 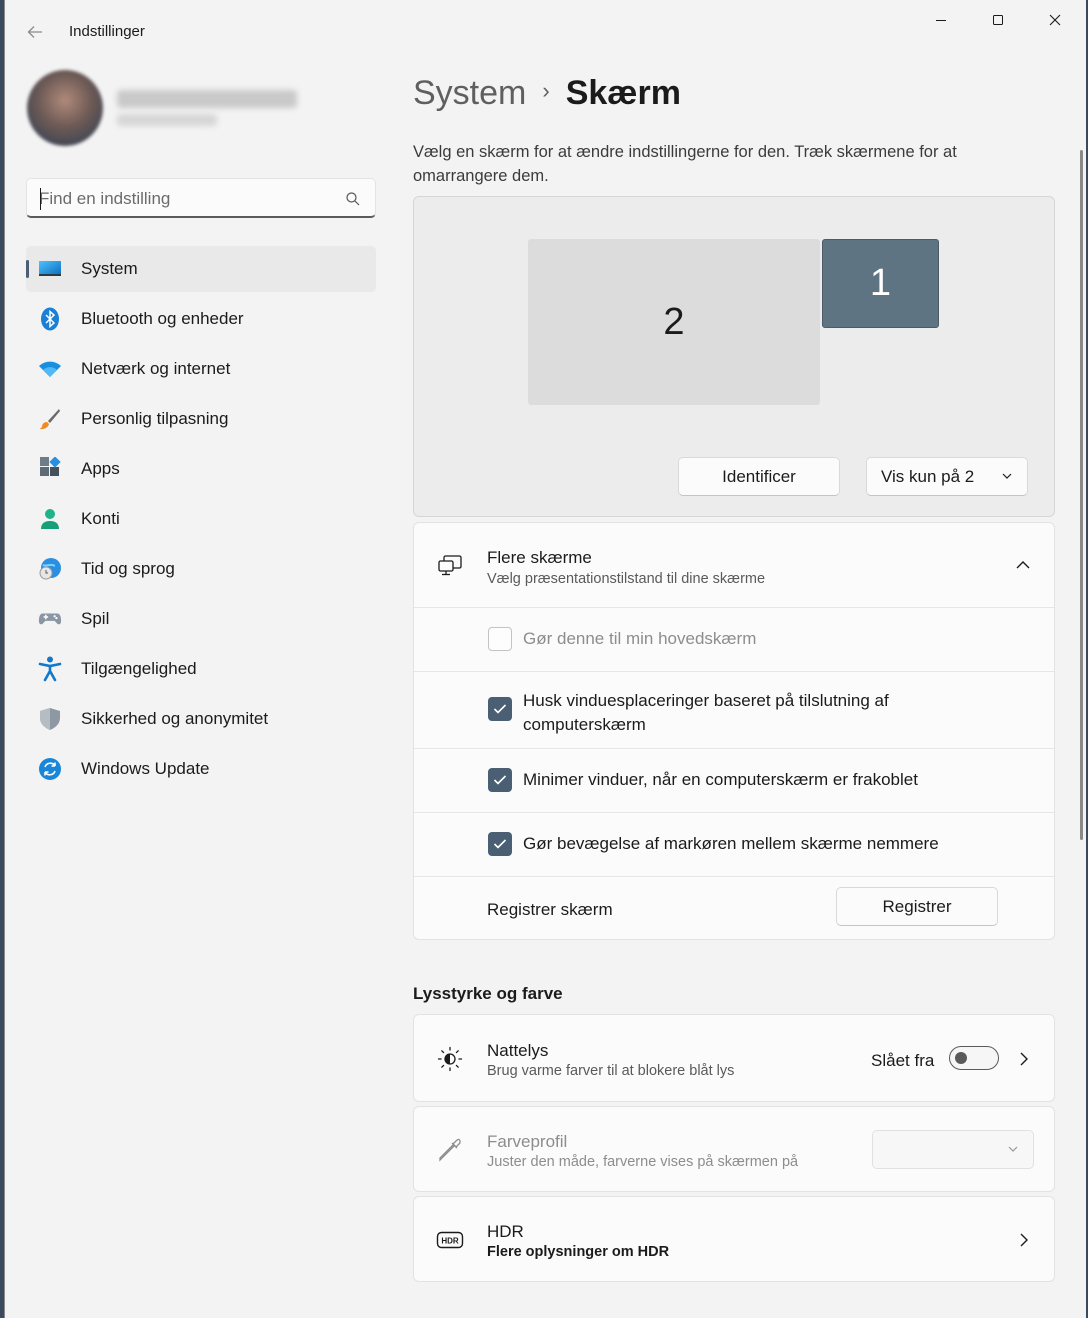 I want to click on sidebar-item-label: Bluetooth og enheder, so click(x=162, y=318).